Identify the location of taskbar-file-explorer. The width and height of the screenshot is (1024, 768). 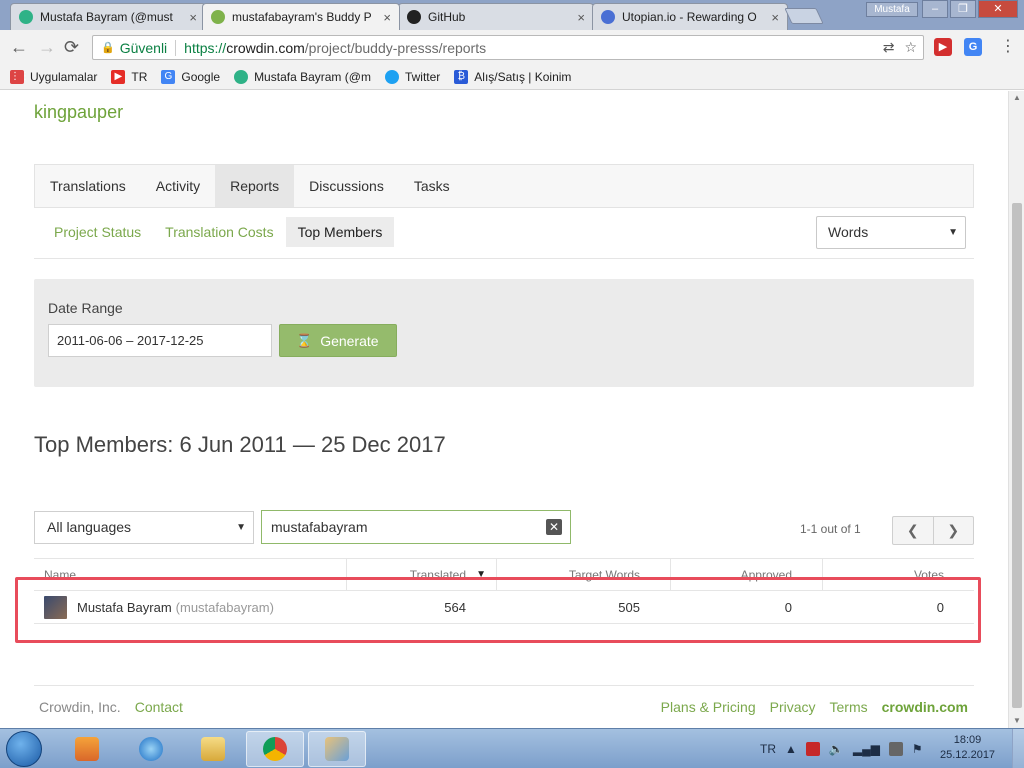
(213, 749).